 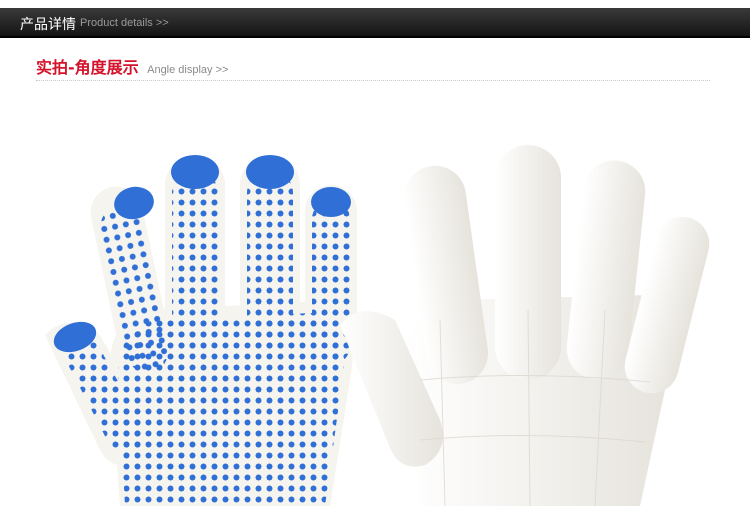 I want to click on angle-display-title: 实拍-角度展示, so click(x=87, y=67).